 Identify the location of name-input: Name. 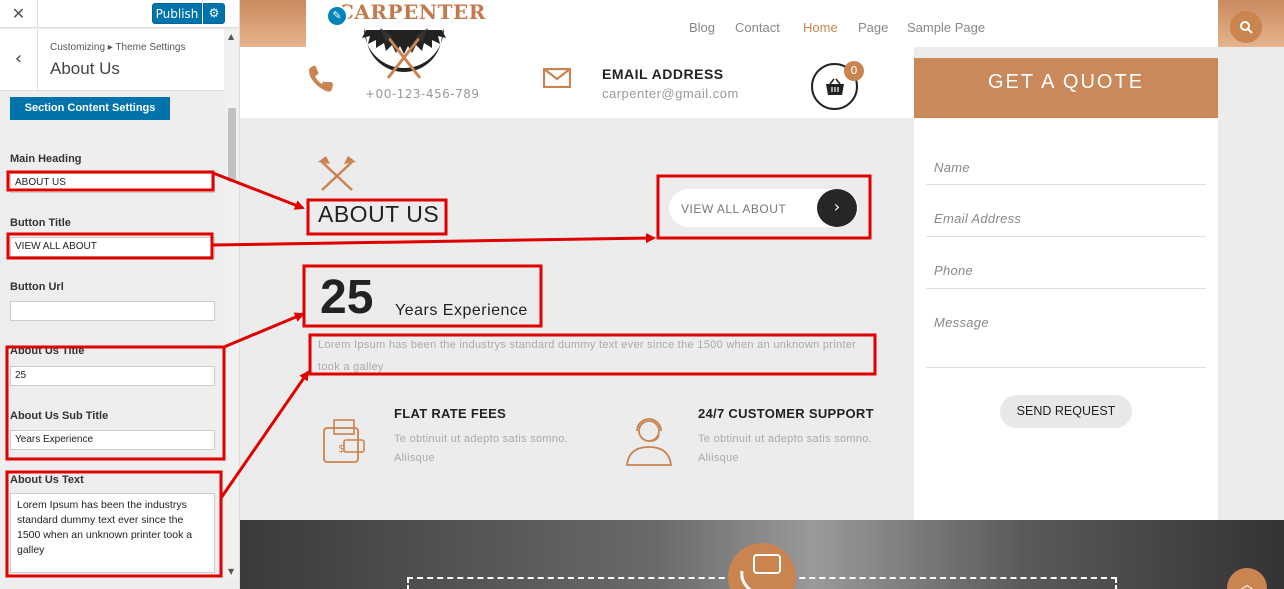
(952, 167).